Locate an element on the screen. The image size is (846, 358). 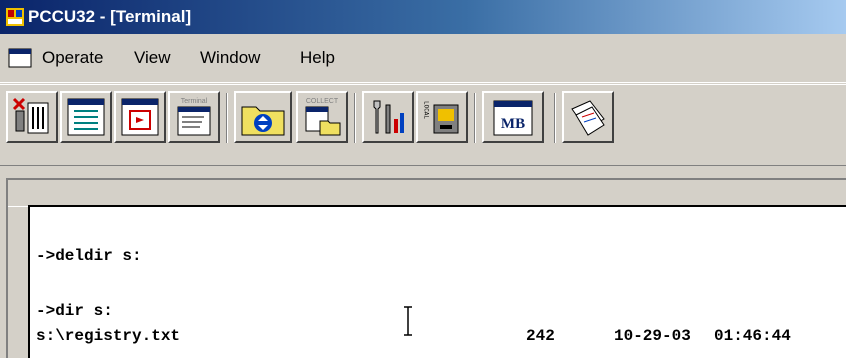
document-window-icon is located at coordinates (20, 58).